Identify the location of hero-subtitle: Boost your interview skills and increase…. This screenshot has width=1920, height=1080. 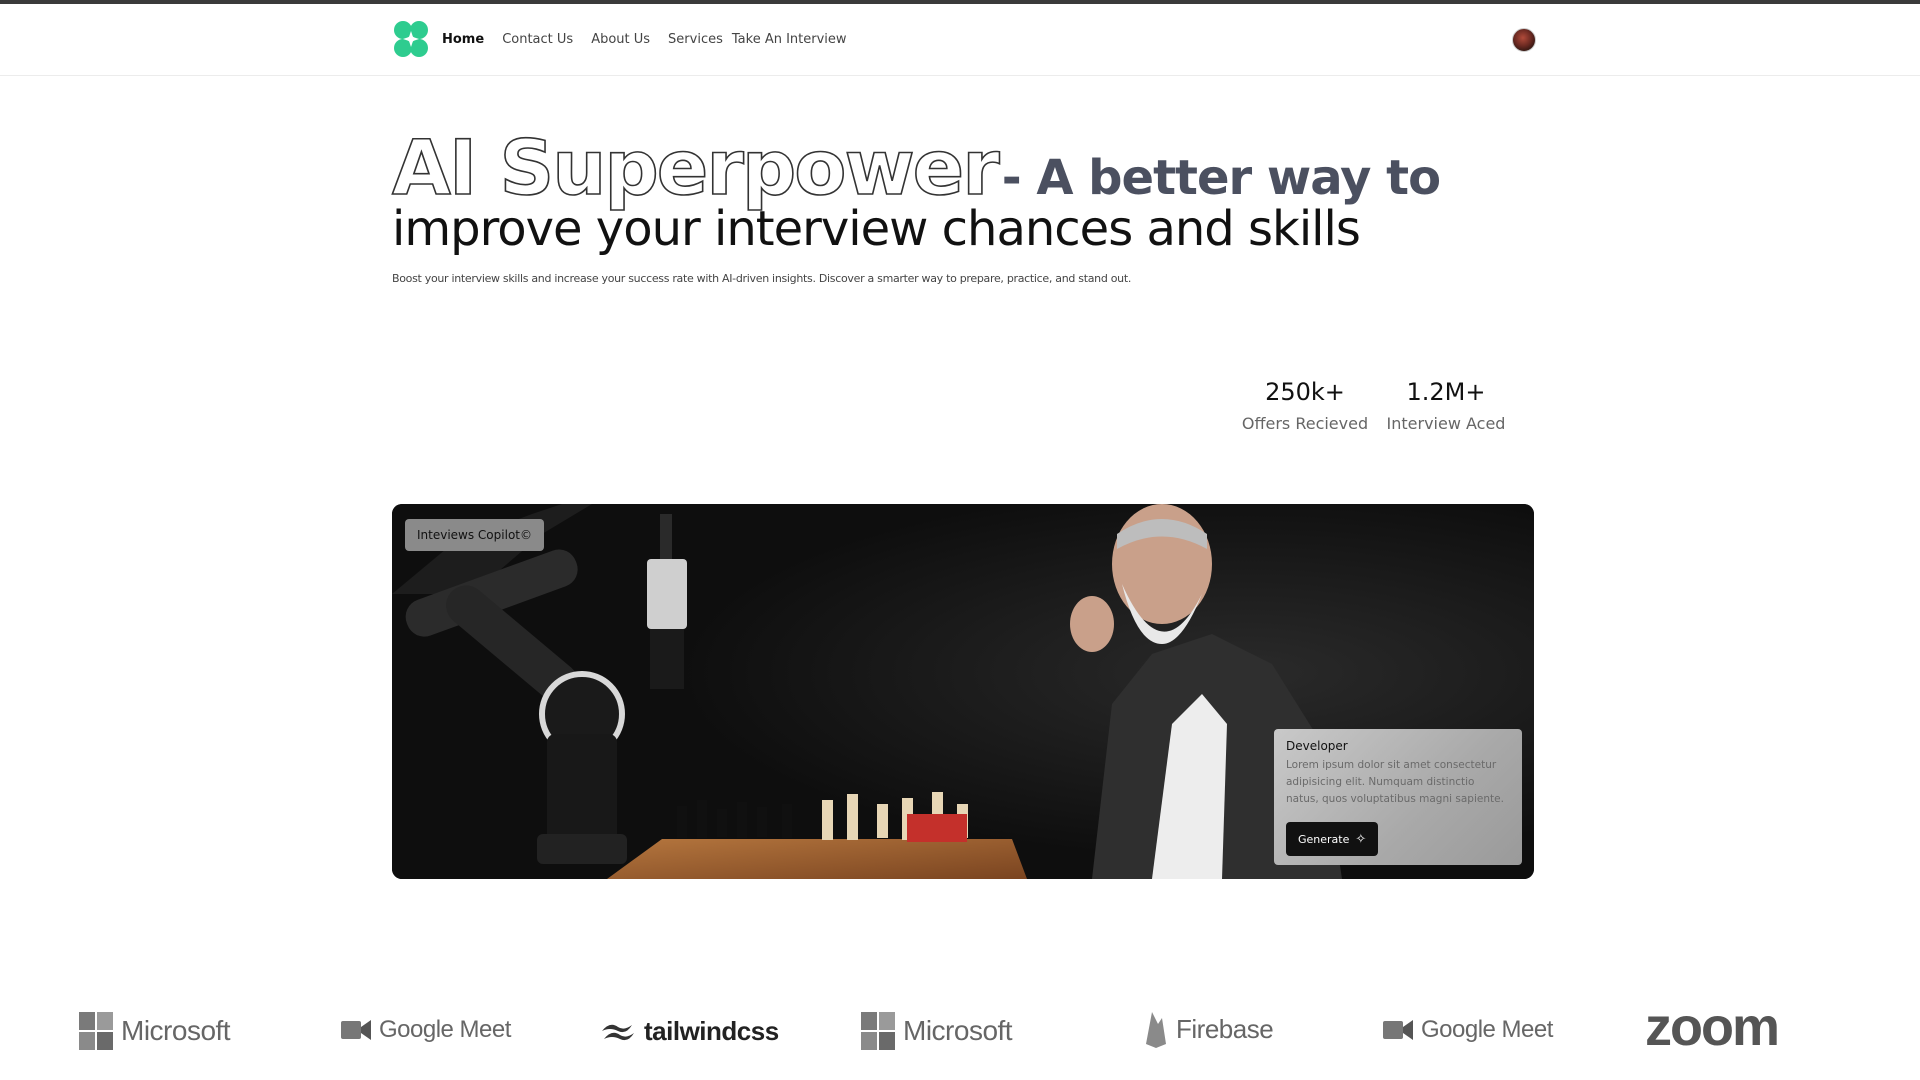
(762, 278).